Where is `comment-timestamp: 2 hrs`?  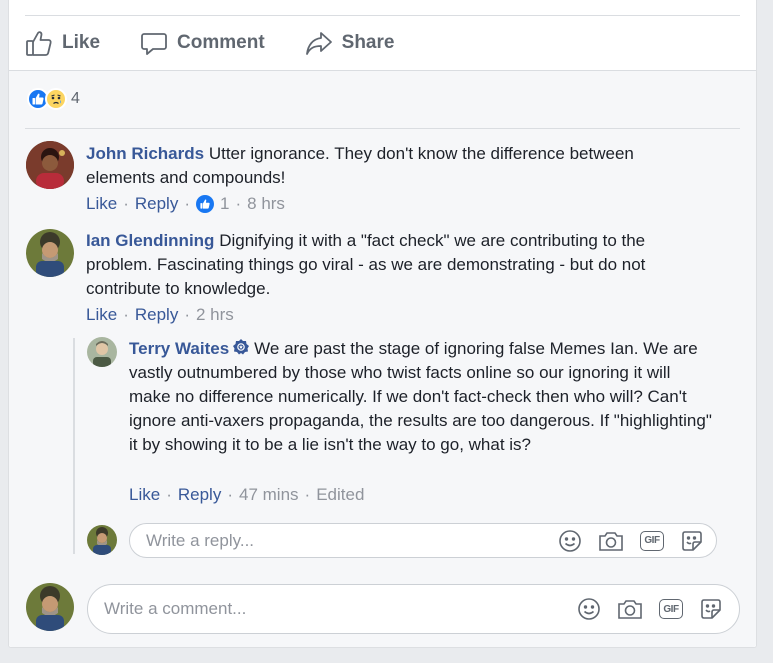 comment-timestamp: 2 hrs is located at coordinates (215, 315).